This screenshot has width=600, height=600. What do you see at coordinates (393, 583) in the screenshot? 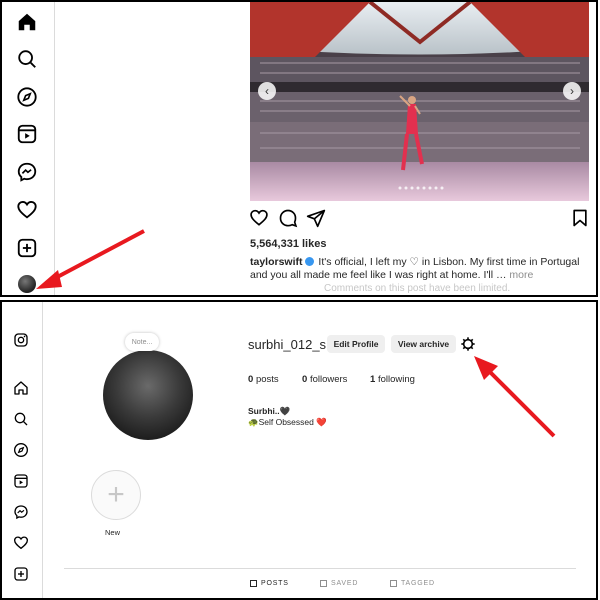
I see `tag-icon` at bounding box center [393, 583].